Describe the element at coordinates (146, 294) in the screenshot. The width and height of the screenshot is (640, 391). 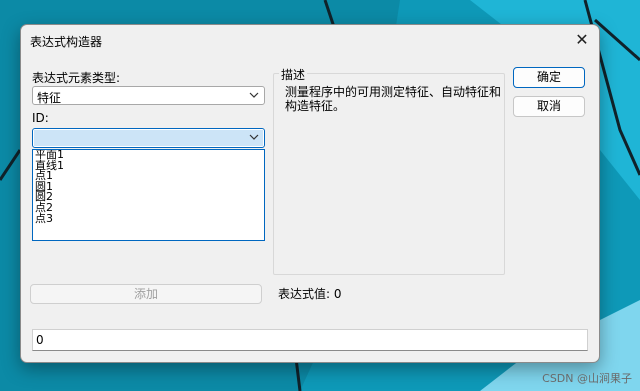
I see `add-button: 添加` at that location.